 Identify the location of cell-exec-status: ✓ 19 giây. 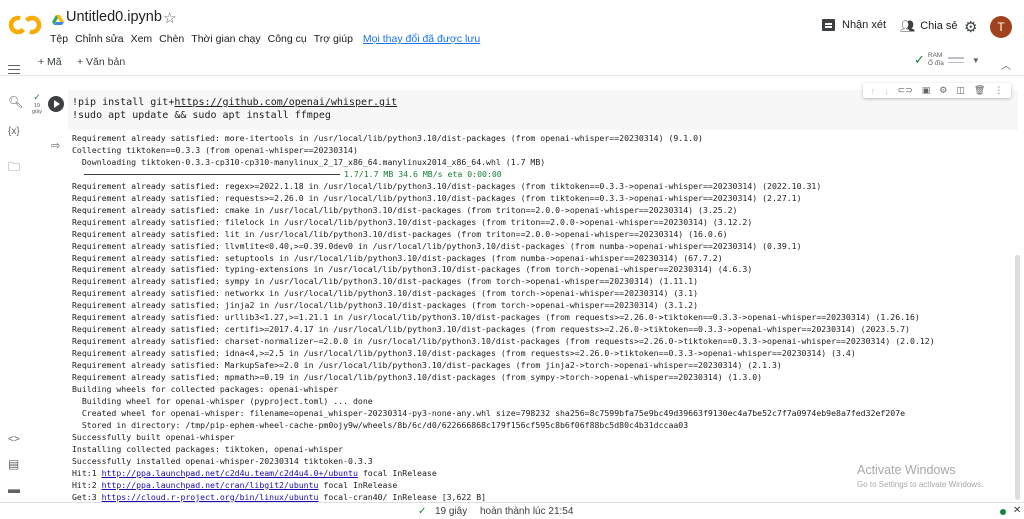
(37, 103).